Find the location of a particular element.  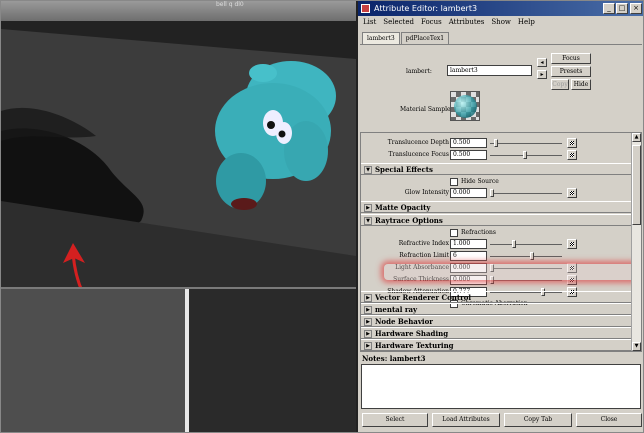

refractive-index-label: Refractive Index is located at coordinates (423, 243).